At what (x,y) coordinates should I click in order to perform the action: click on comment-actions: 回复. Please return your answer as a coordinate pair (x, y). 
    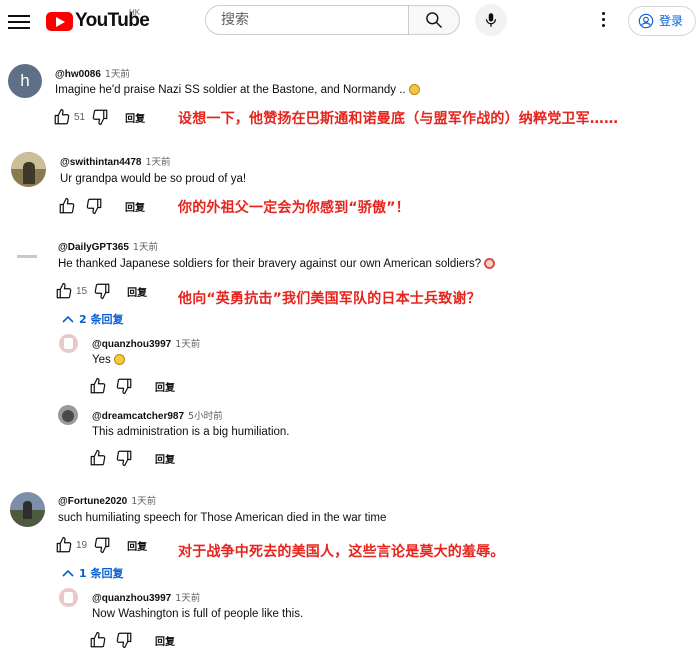
    Looking at the image, I should click on (101, 206).